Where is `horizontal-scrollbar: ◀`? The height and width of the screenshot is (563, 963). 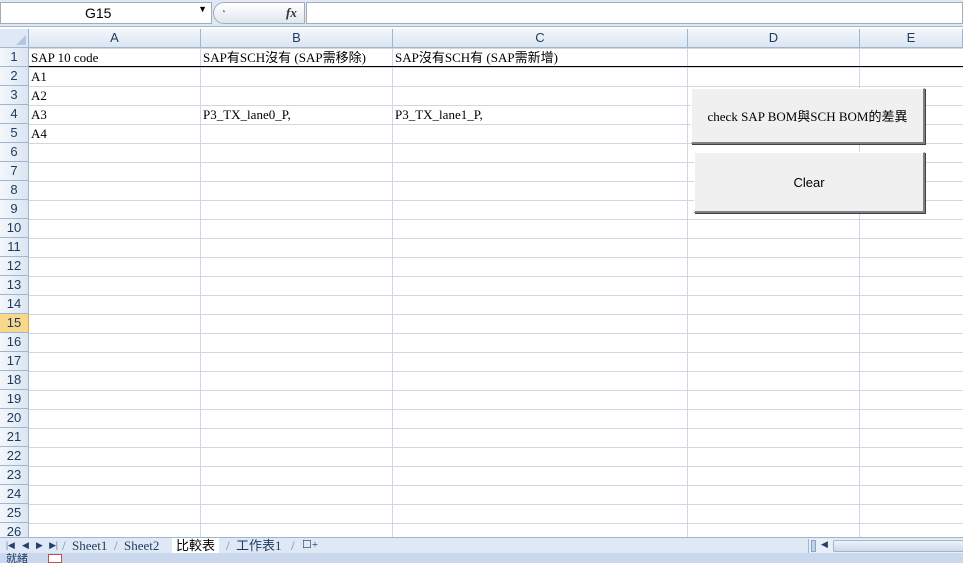
horizontal-scrollbar: ◀ is located at coordinates (885, 546).